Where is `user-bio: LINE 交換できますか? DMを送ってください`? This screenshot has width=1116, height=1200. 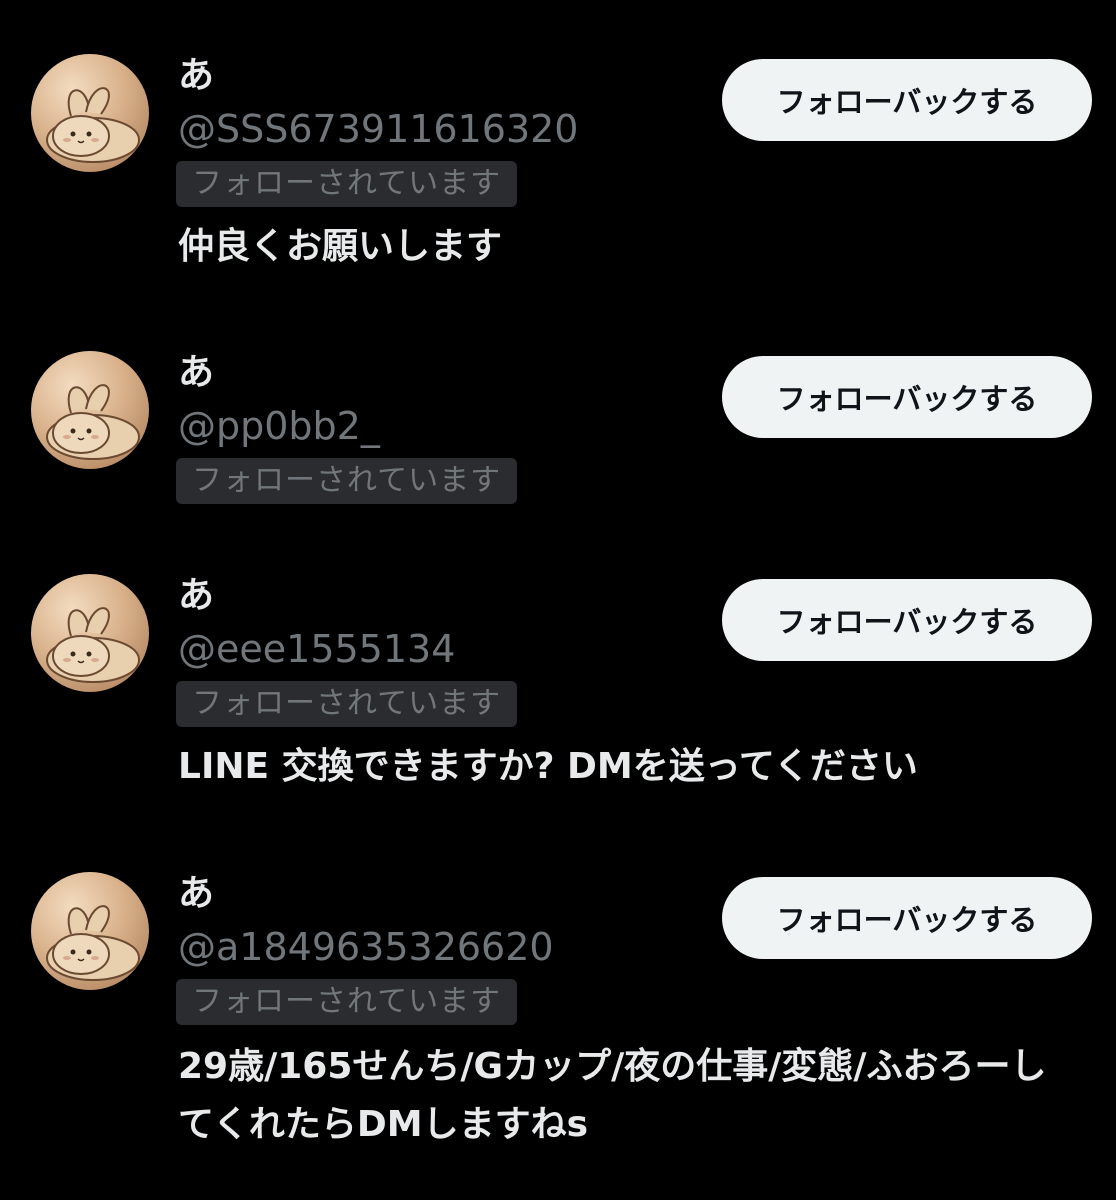
user-bio: LINE 交換できますか? DMを送ってください is located at coordinates (548, 766).